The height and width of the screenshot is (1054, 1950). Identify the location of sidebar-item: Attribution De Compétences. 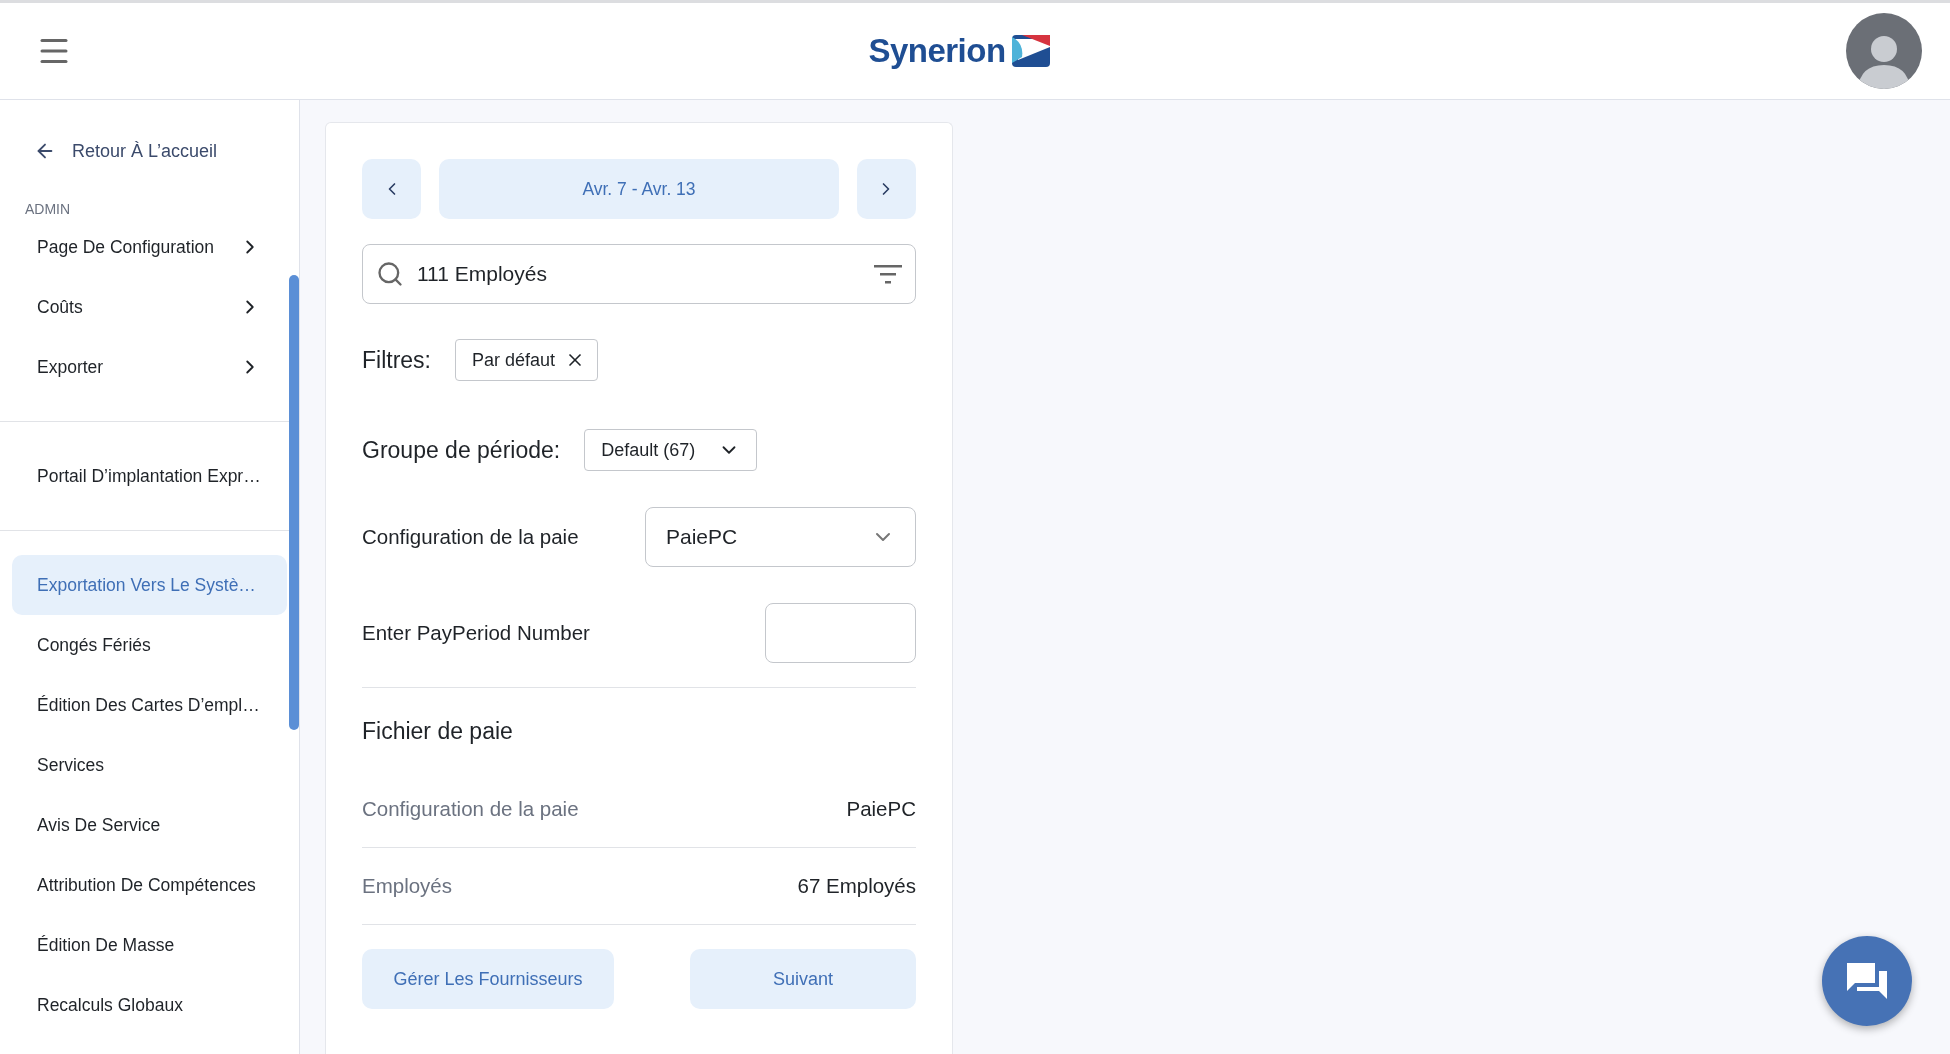
(149, 885).